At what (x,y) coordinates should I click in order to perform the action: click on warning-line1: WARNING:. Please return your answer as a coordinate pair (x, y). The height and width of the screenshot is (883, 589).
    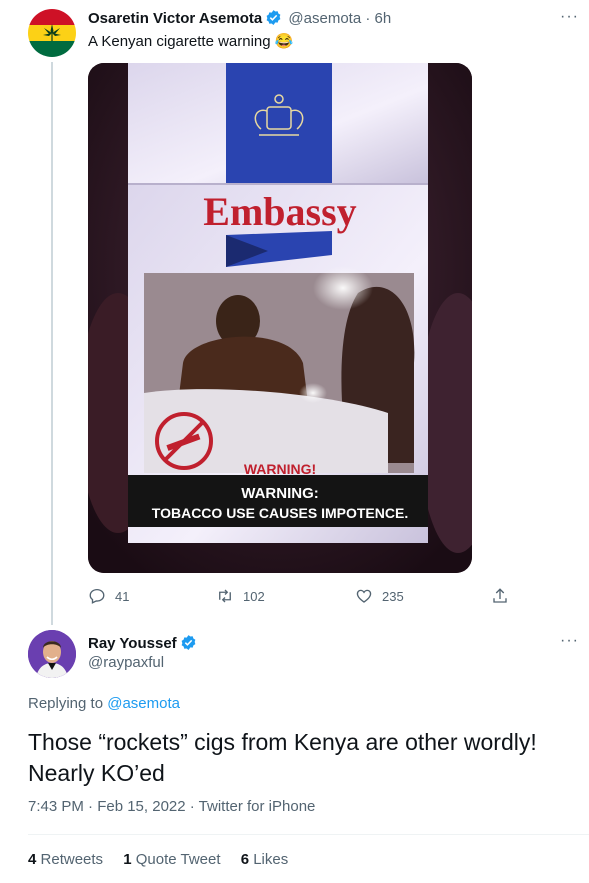
    Looking at the image, I should click on (280, 493).